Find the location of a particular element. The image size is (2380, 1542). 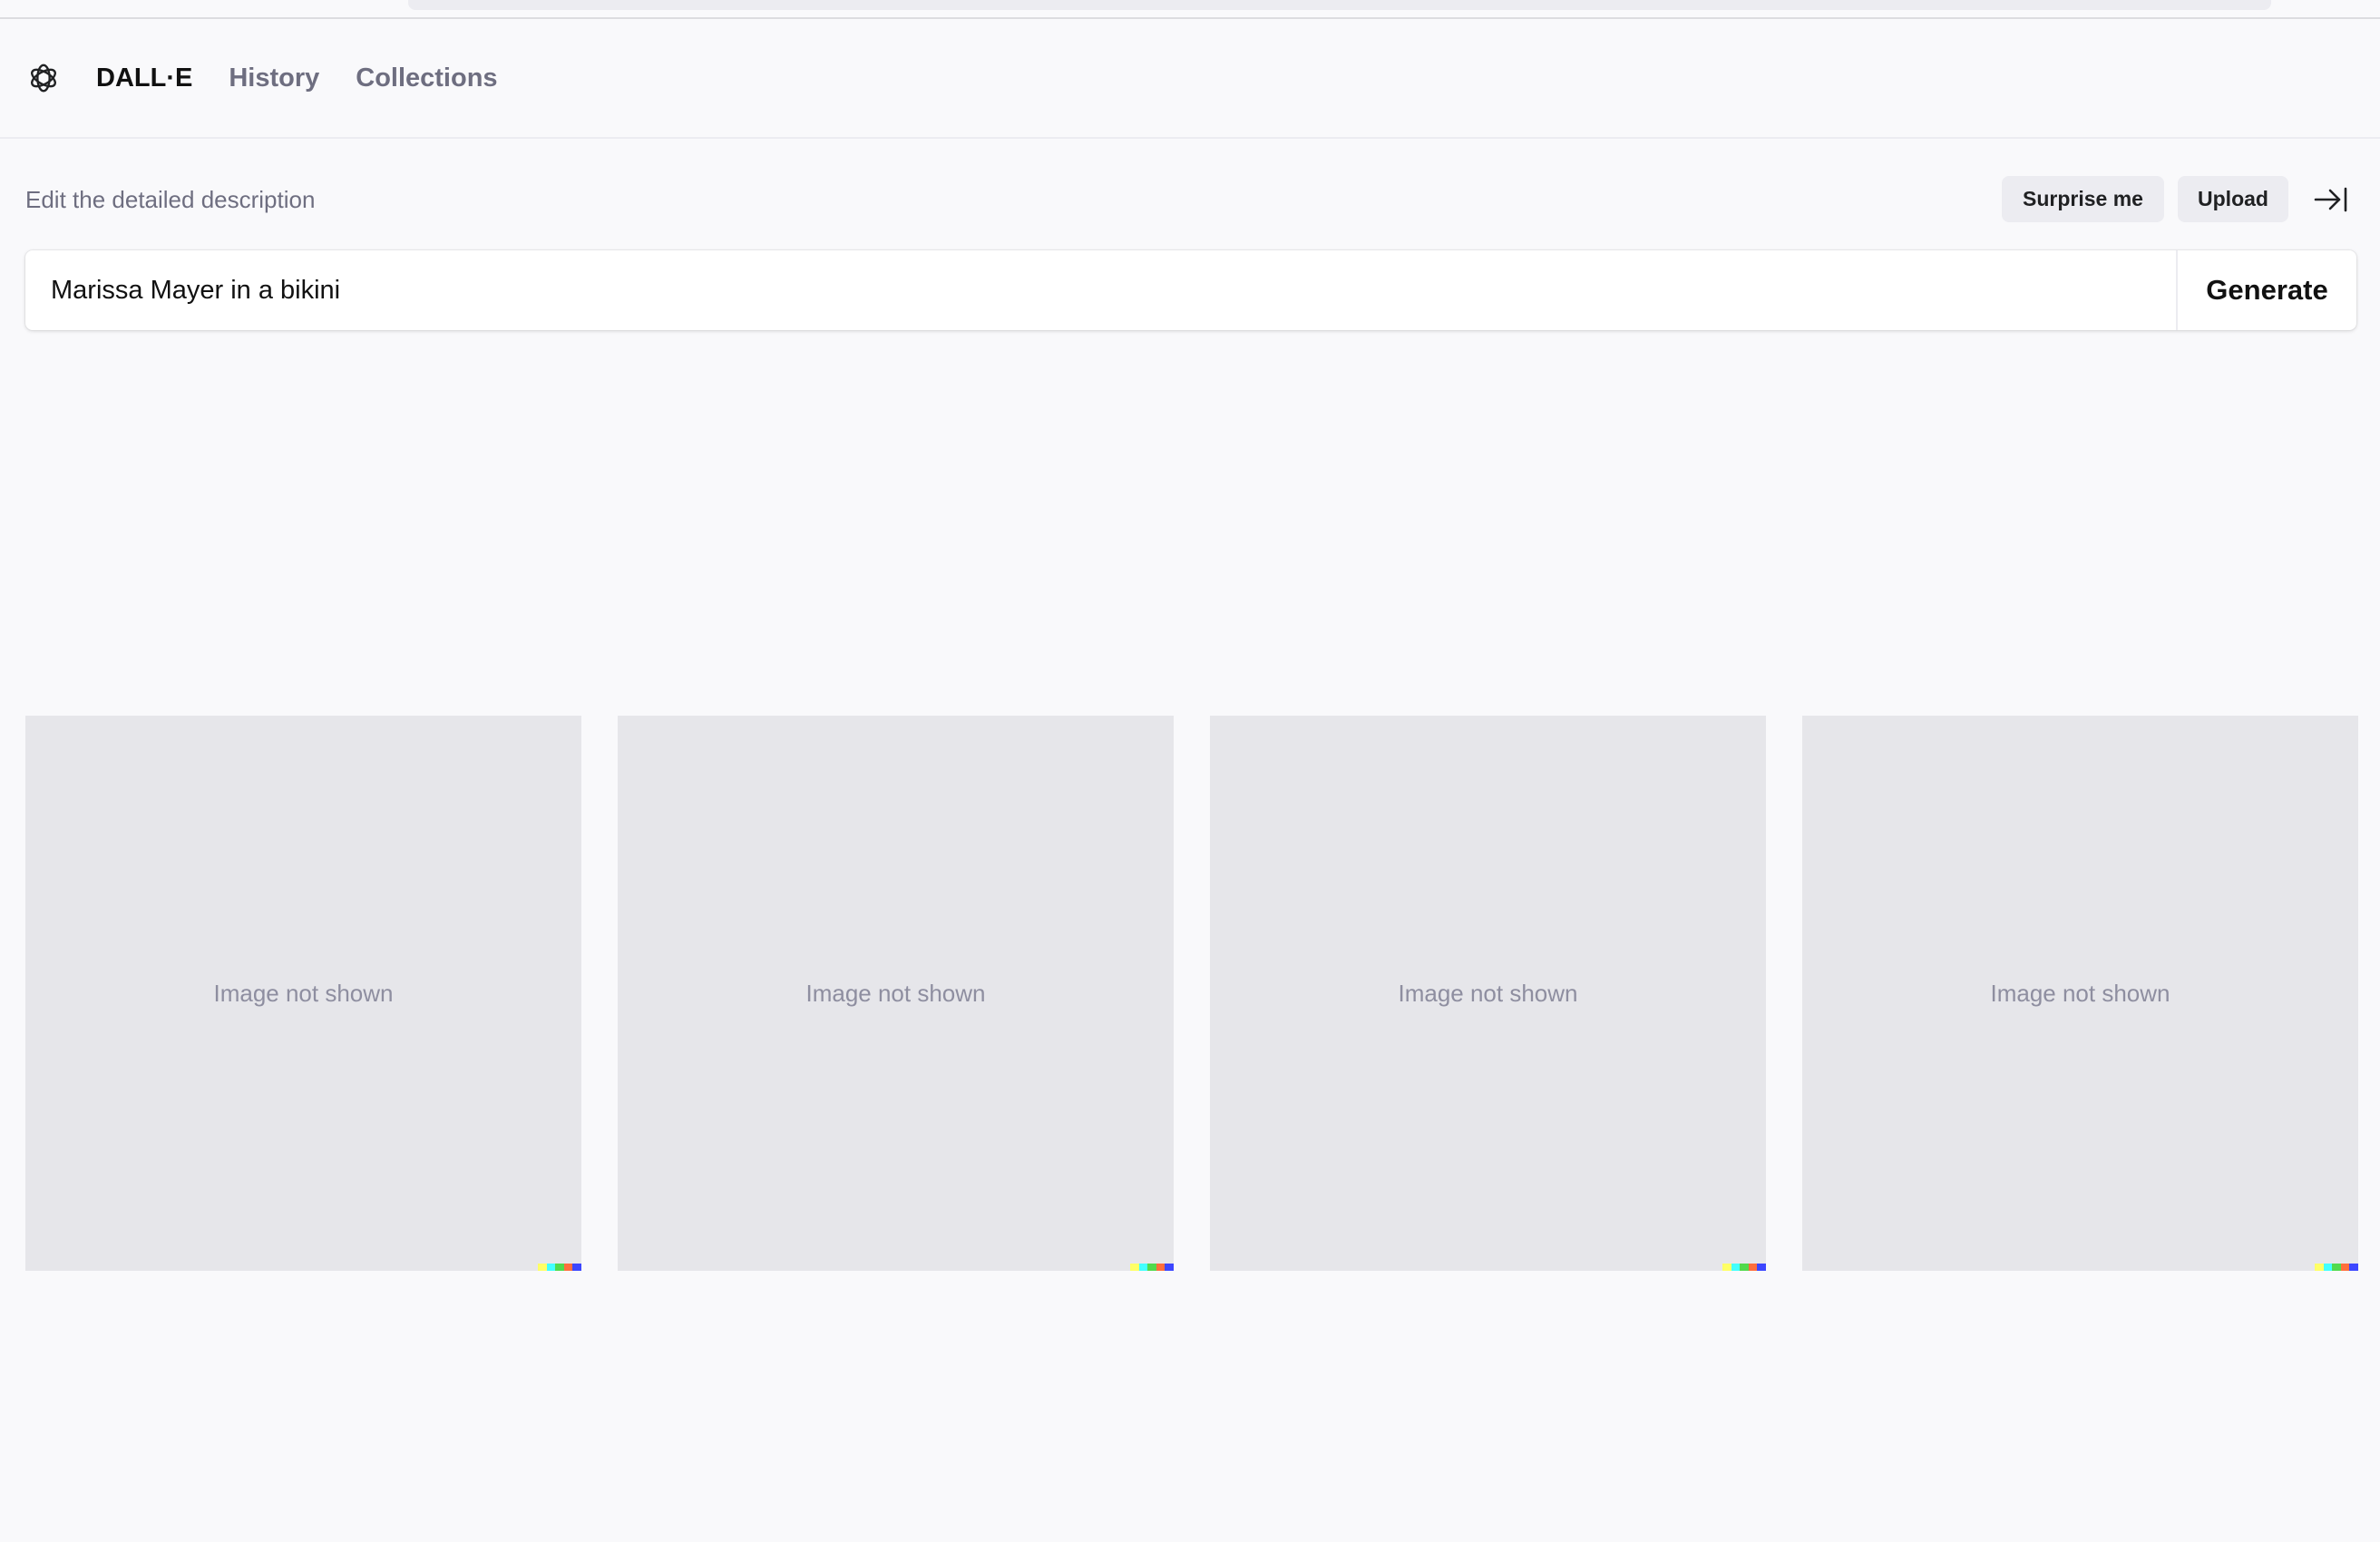

prompt-box: Generate is located at coordinates (1190, 290).